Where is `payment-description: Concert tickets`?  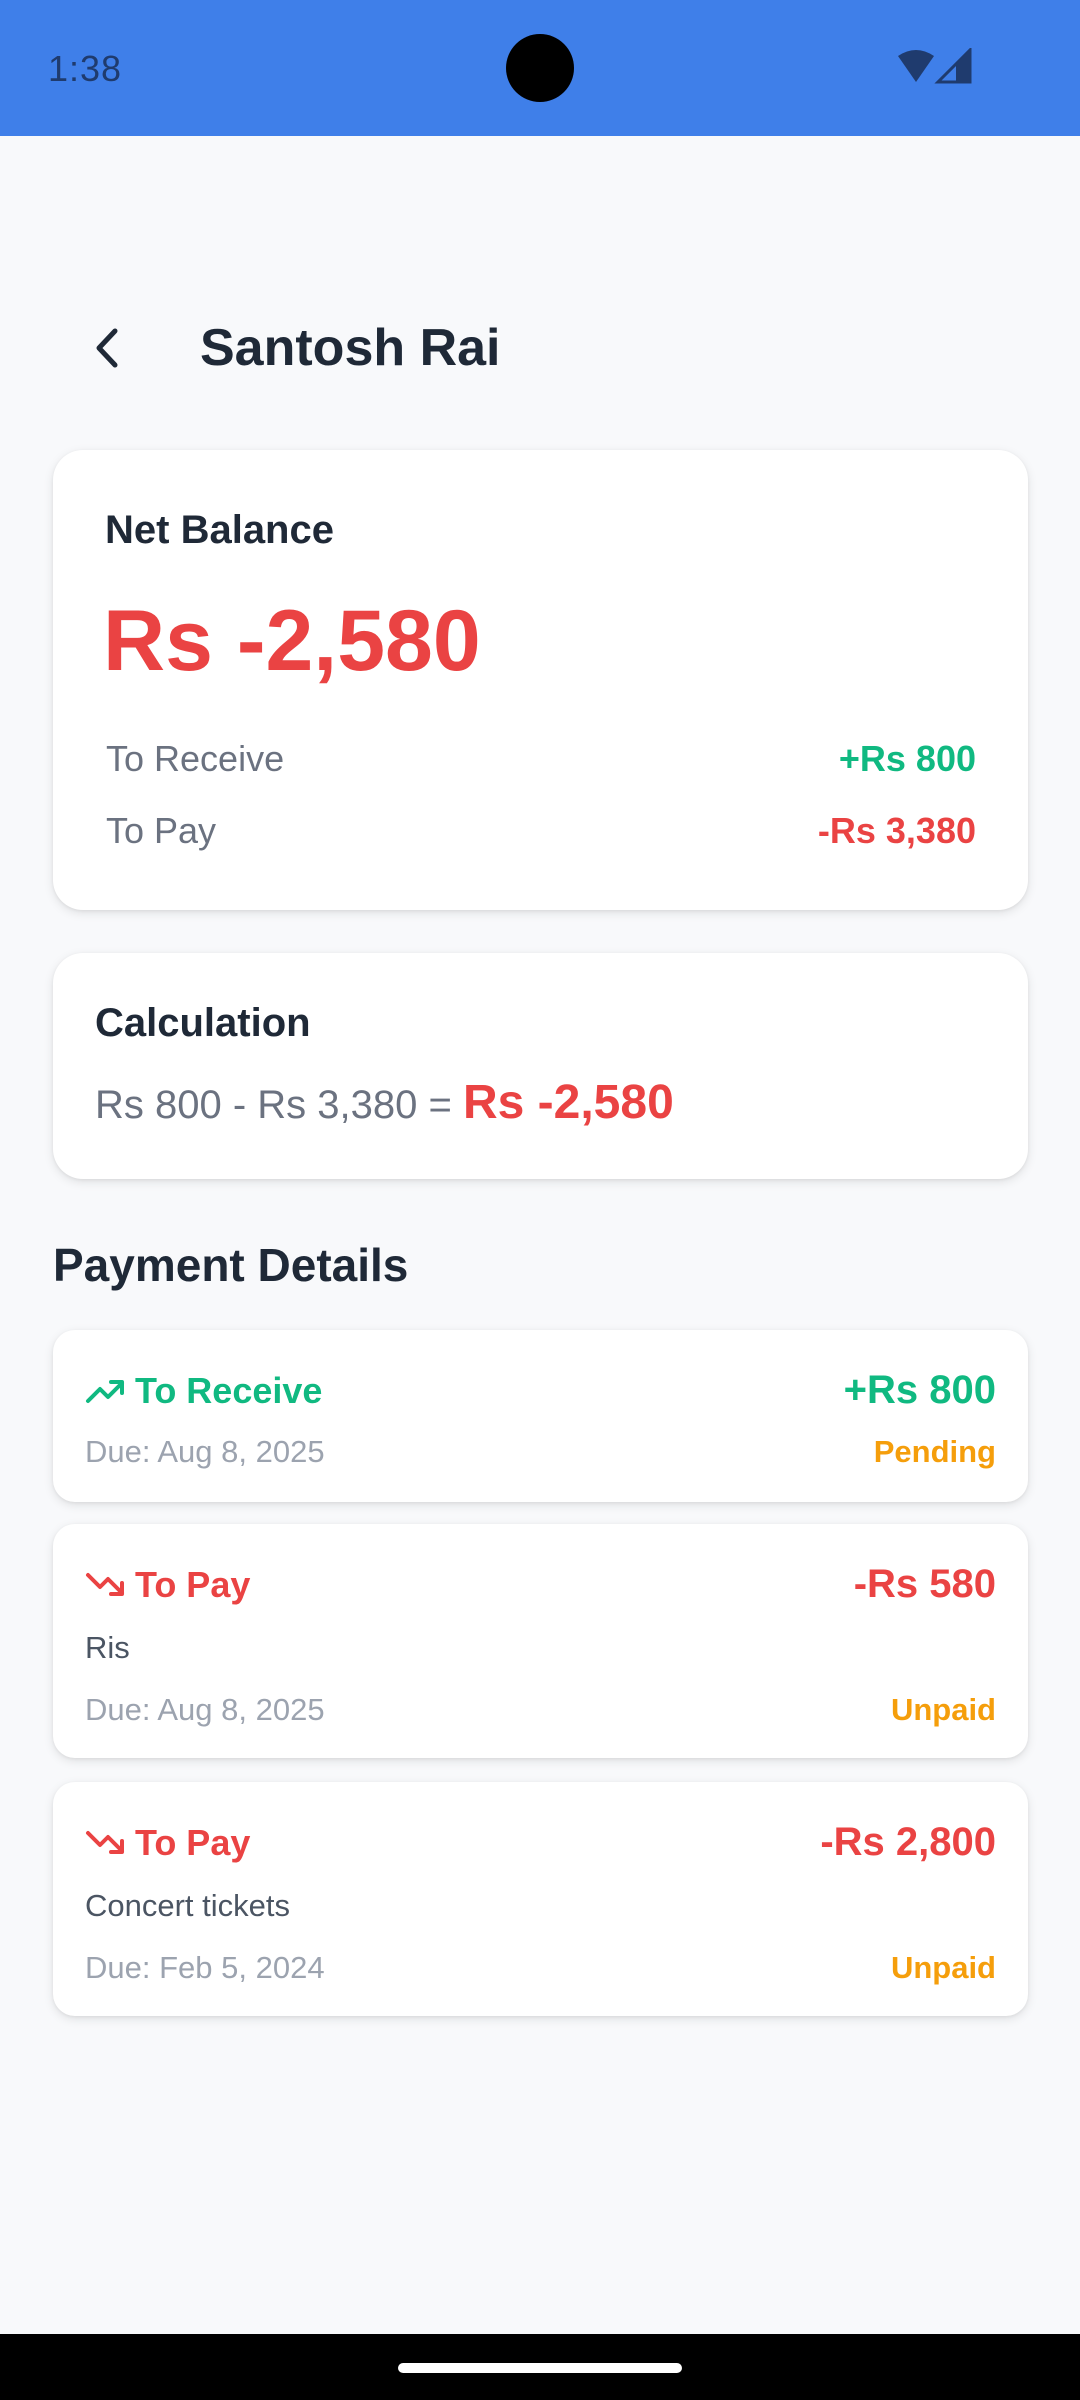 payment-description: Concert tickets is located at coordinates (188, 1905).